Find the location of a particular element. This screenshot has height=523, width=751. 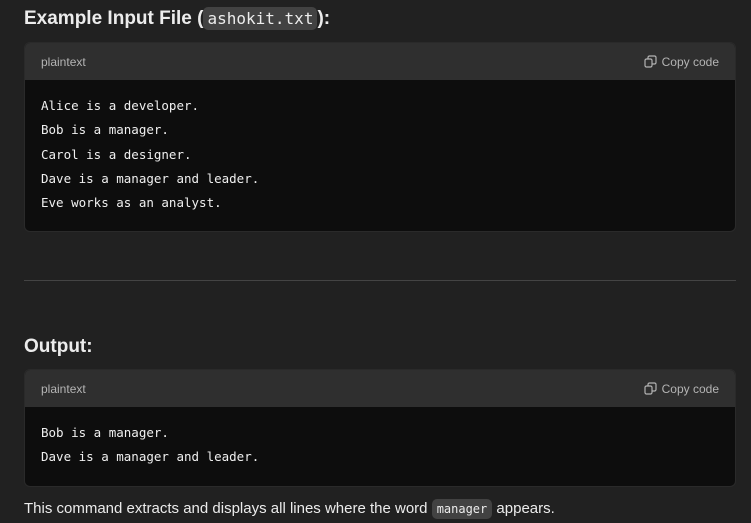

text: appears. is located at coordinates (523, 508).